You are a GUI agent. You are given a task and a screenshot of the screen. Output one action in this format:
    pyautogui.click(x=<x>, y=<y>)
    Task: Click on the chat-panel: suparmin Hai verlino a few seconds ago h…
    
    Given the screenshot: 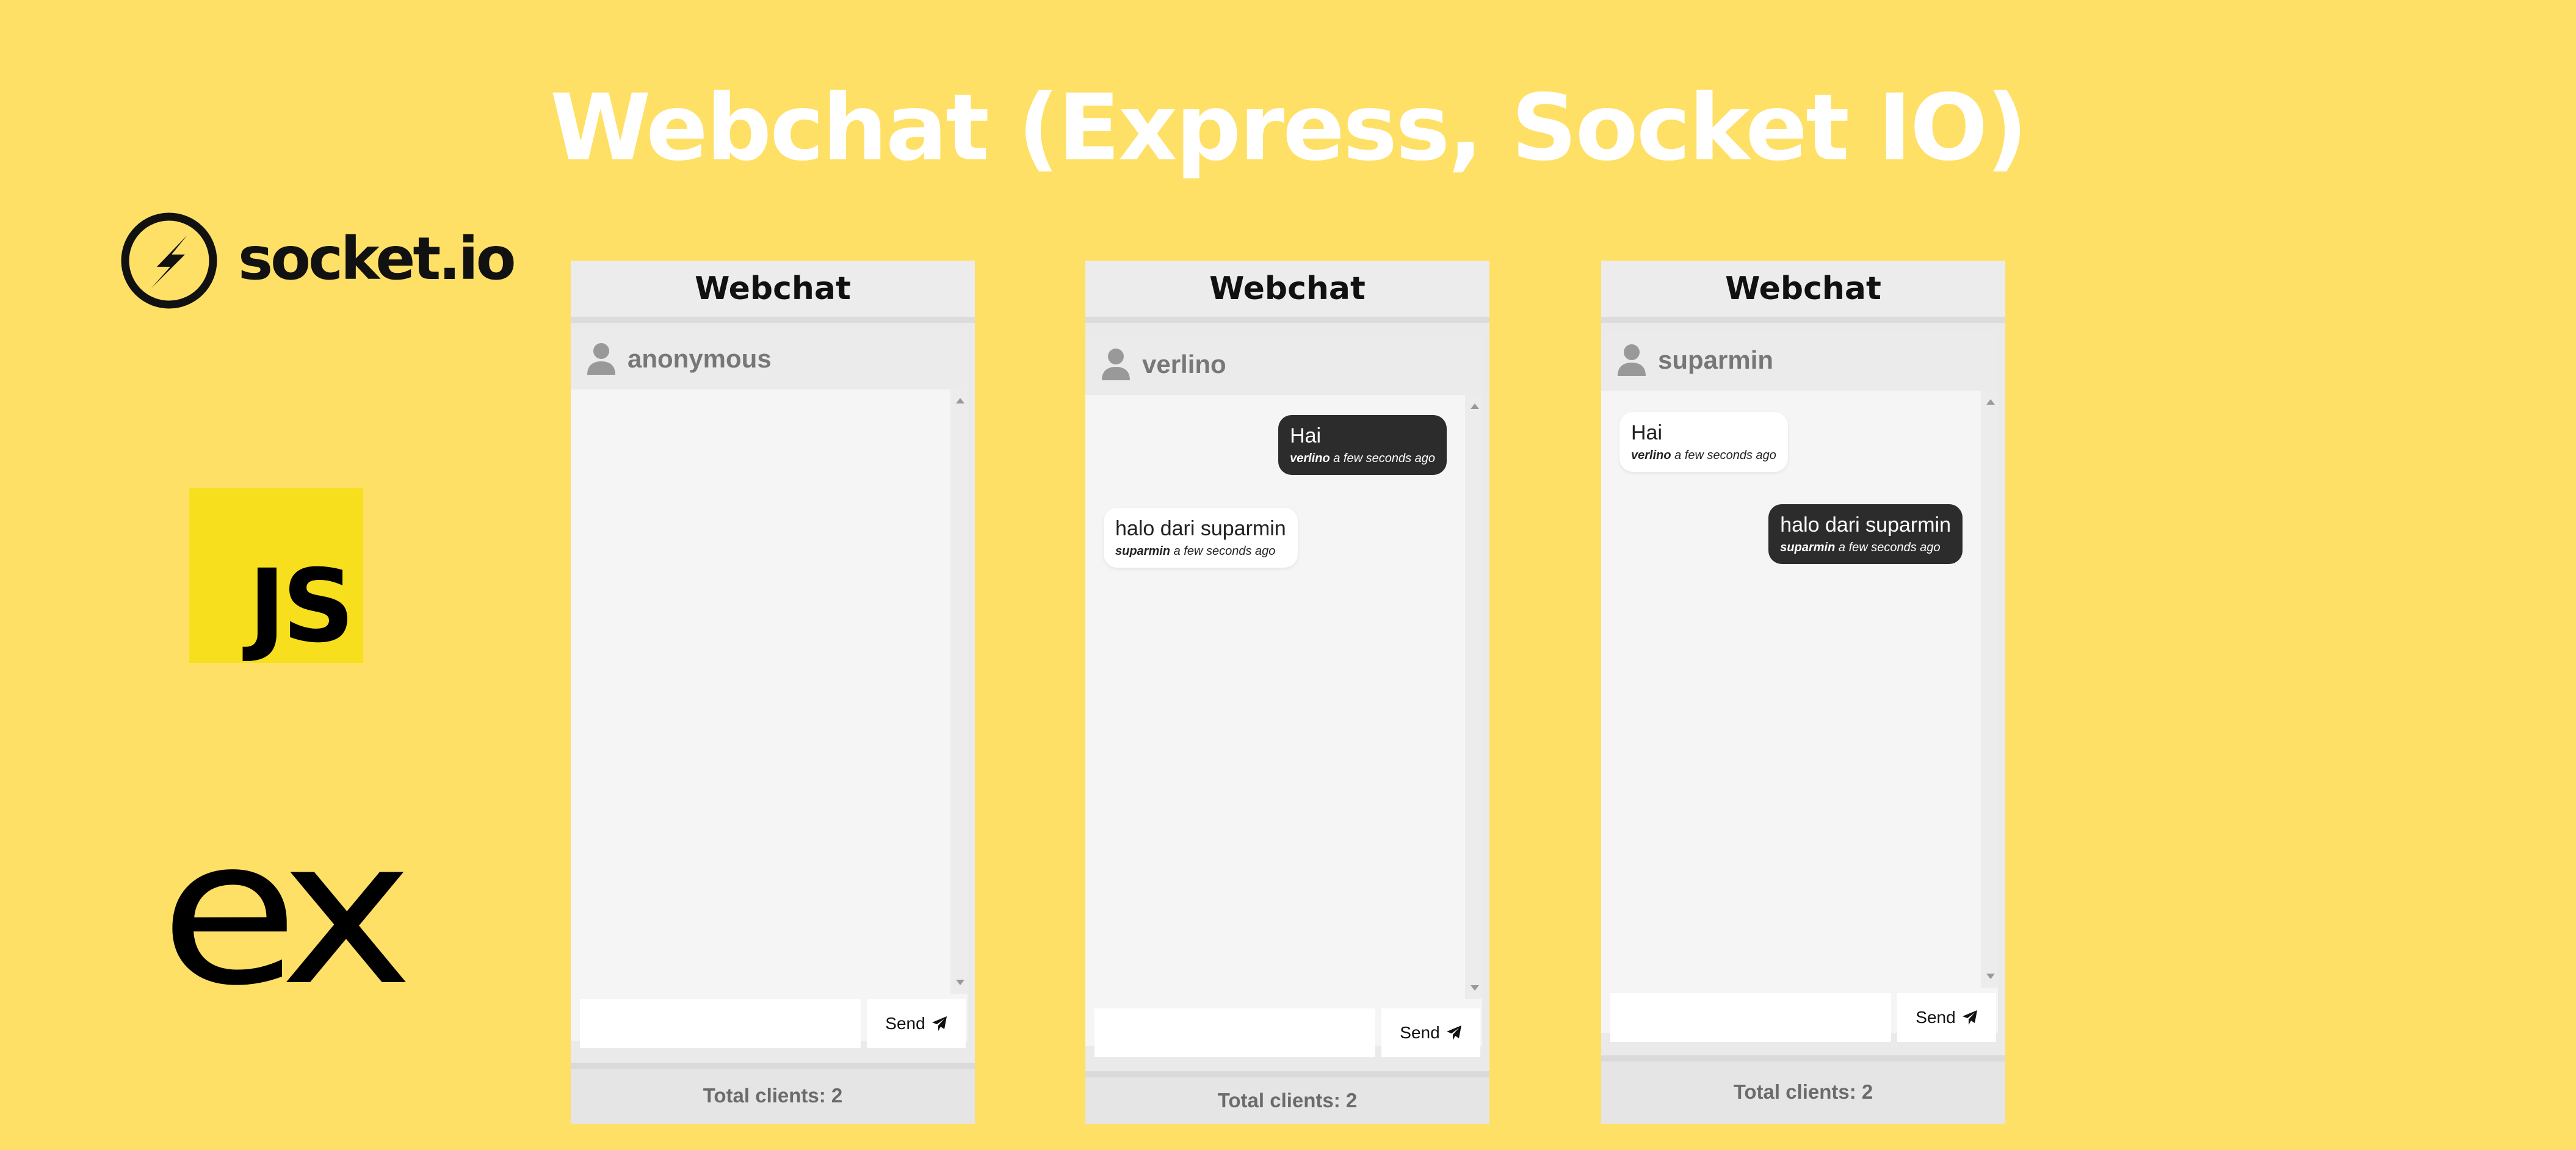 What is the action you would take?
    pyautogui.click(x=1799, y=682)
    